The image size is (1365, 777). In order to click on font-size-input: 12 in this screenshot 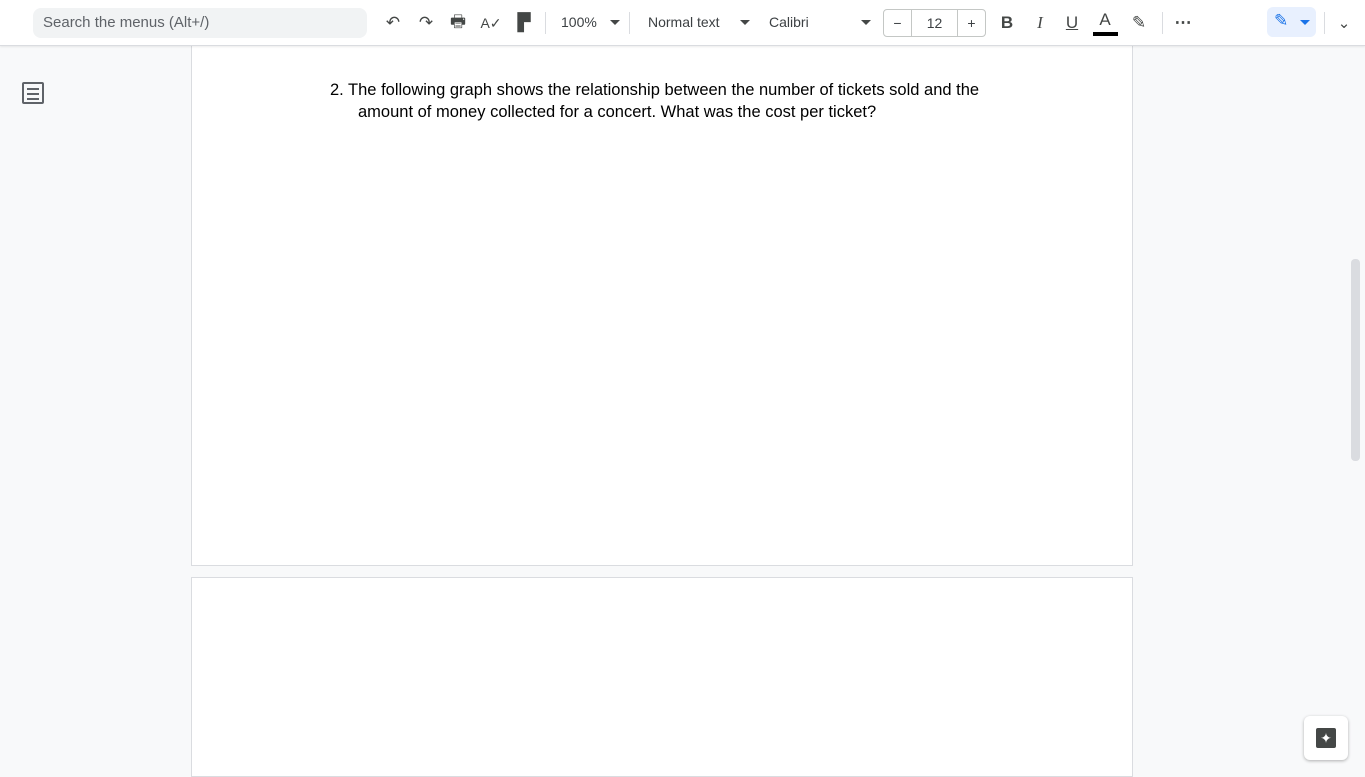, I will do `click(935, 23)`.